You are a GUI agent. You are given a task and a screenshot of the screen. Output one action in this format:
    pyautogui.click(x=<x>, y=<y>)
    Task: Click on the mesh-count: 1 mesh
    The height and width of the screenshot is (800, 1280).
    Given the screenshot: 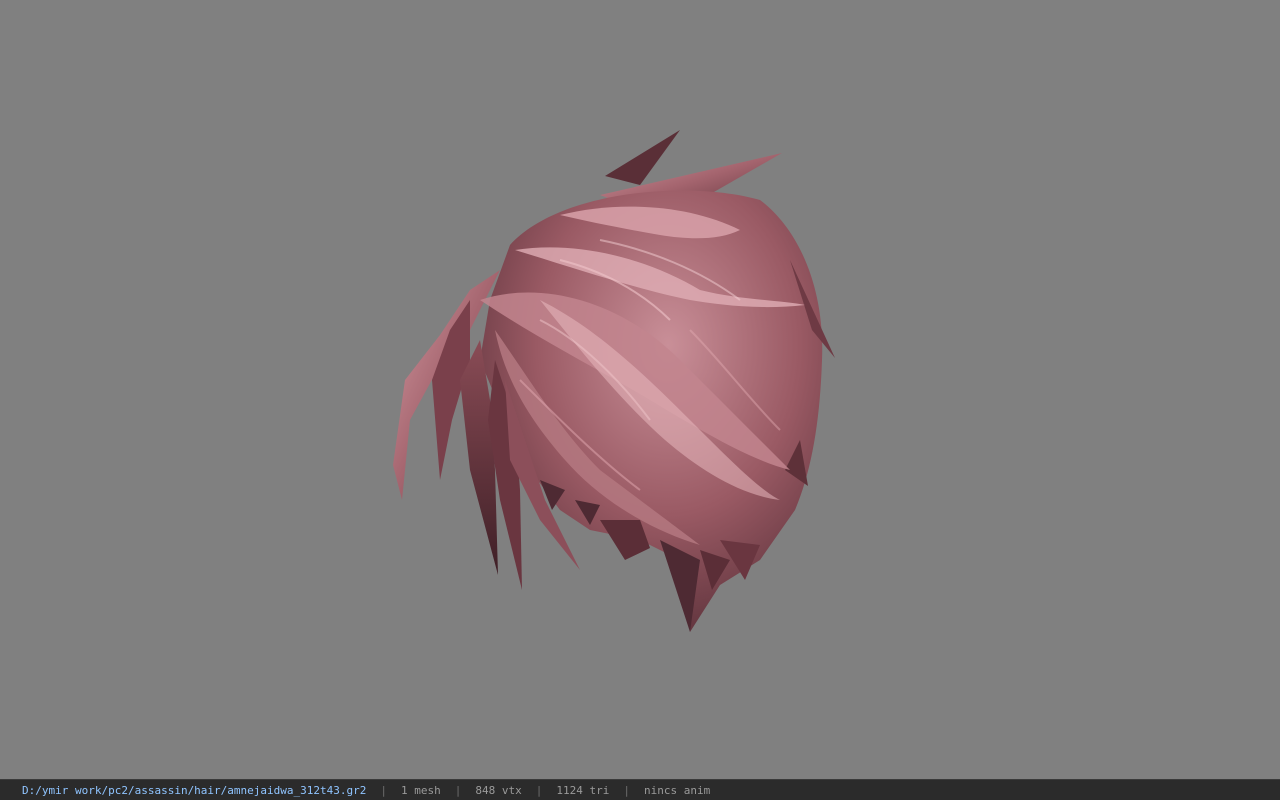 What is the action you would take?
    pyautogui.click(x=421, y=790)
    